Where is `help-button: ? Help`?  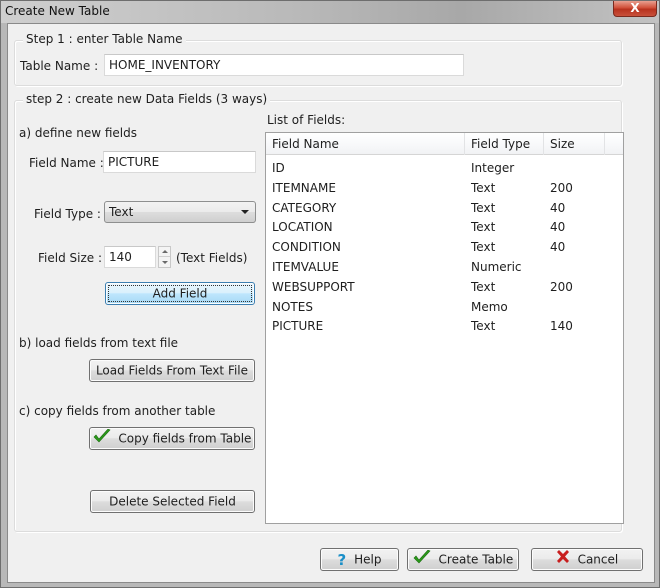 help-button: ? Help is located at coordinates (359, 559).